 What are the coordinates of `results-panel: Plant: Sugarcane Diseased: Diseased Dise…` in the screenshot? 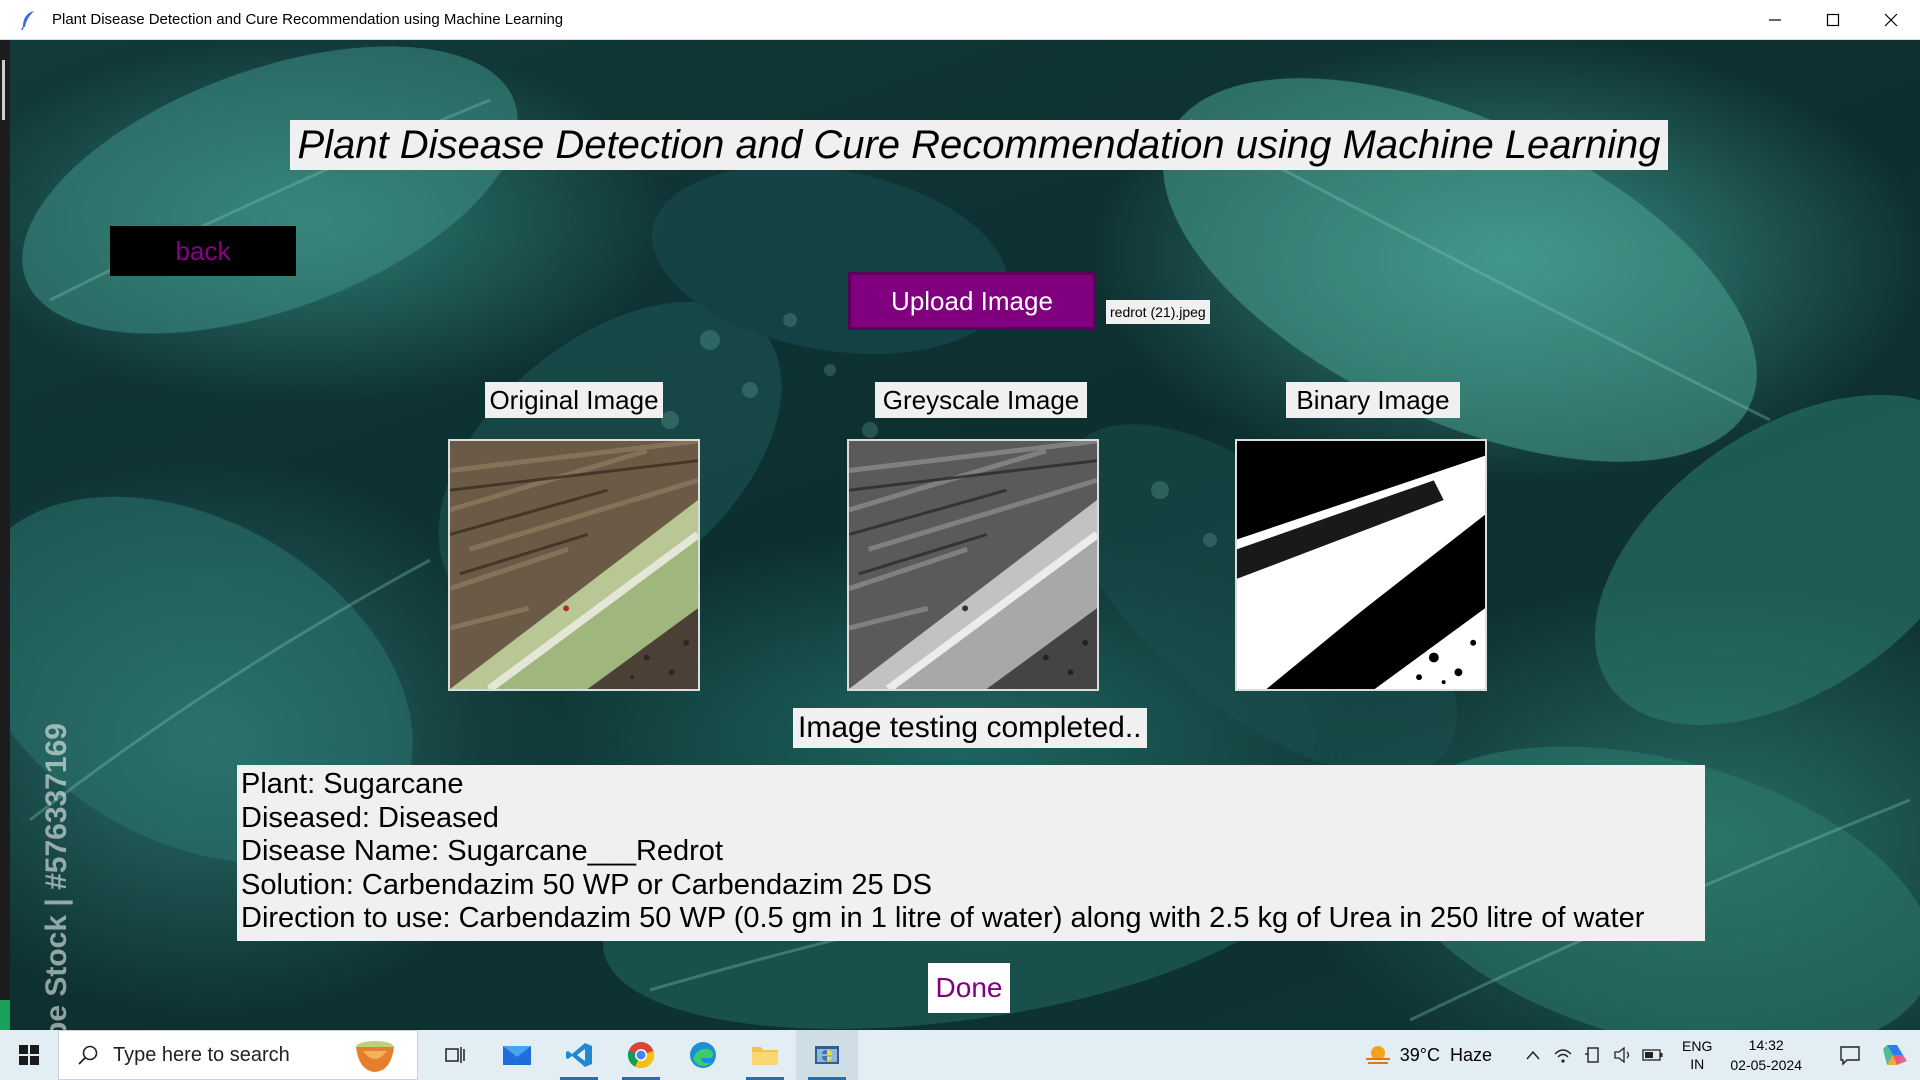 It's located at (971, 853).